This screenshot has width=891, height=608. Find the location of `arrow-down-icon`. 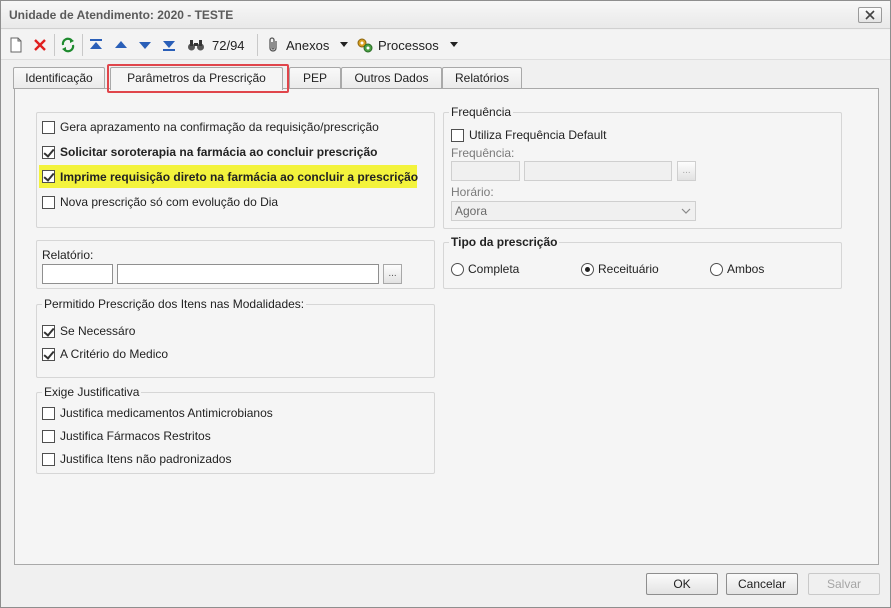

arrow-down-icon is located at coordinates (145, 45).